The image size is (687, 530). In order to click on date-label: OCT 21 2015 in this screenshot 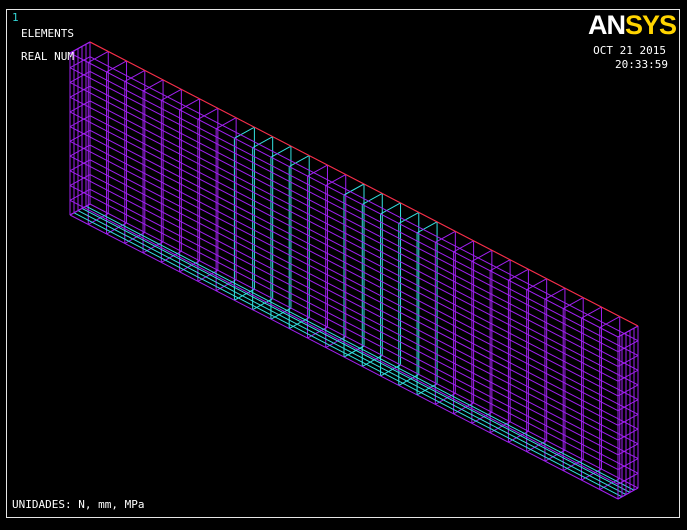, I will do `click(629, 50)`.